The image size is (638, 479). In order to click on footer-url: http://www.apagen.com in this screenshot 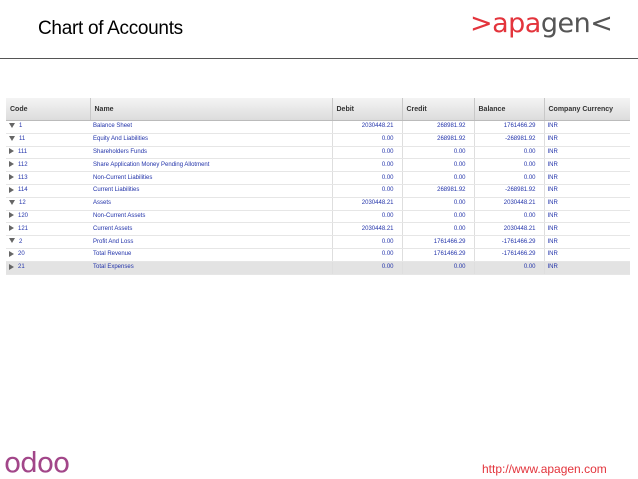, I will do `click(544, 469)`.